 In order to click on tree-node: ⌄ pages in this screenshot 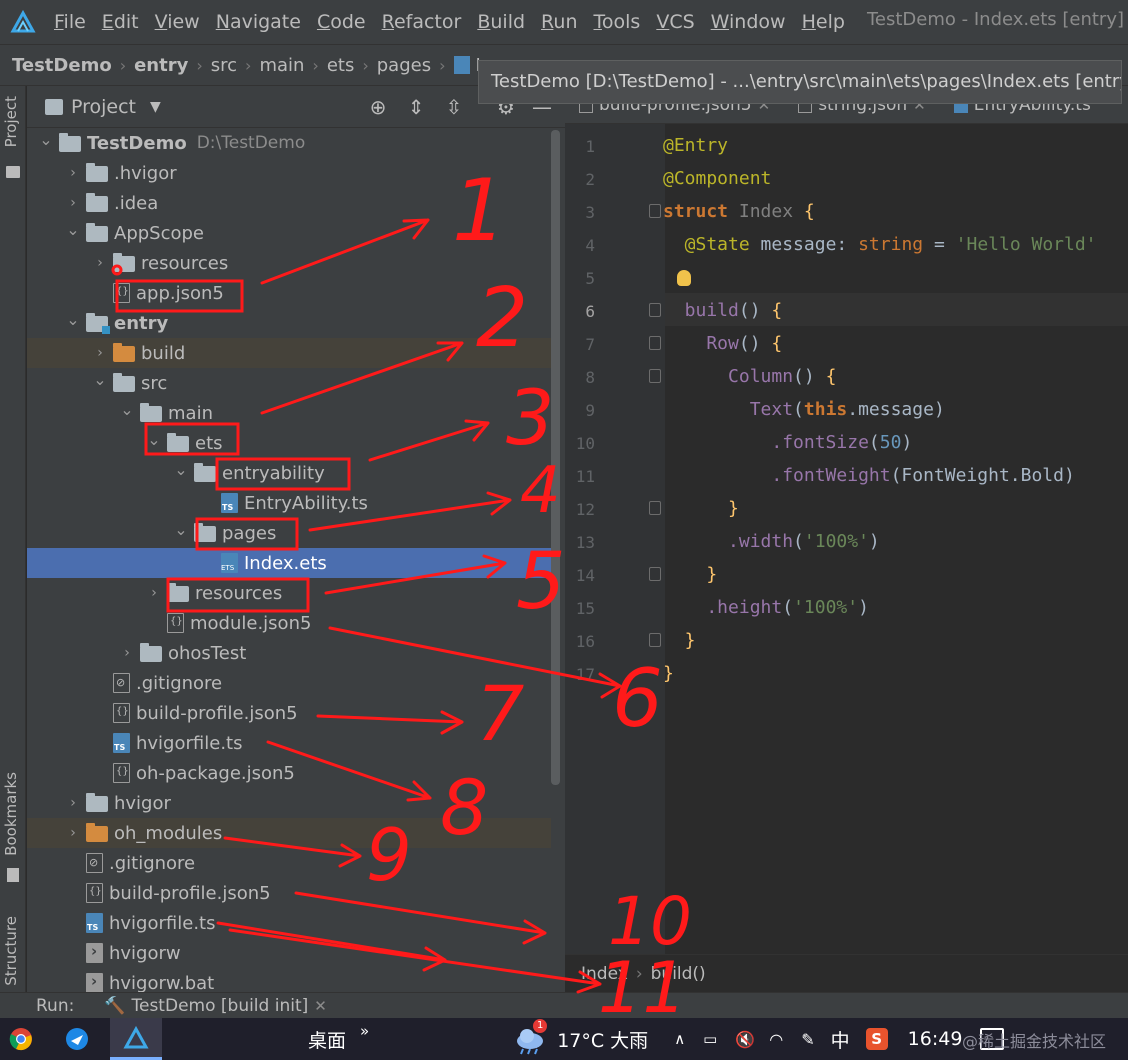, I will do `click(289, 533)`.